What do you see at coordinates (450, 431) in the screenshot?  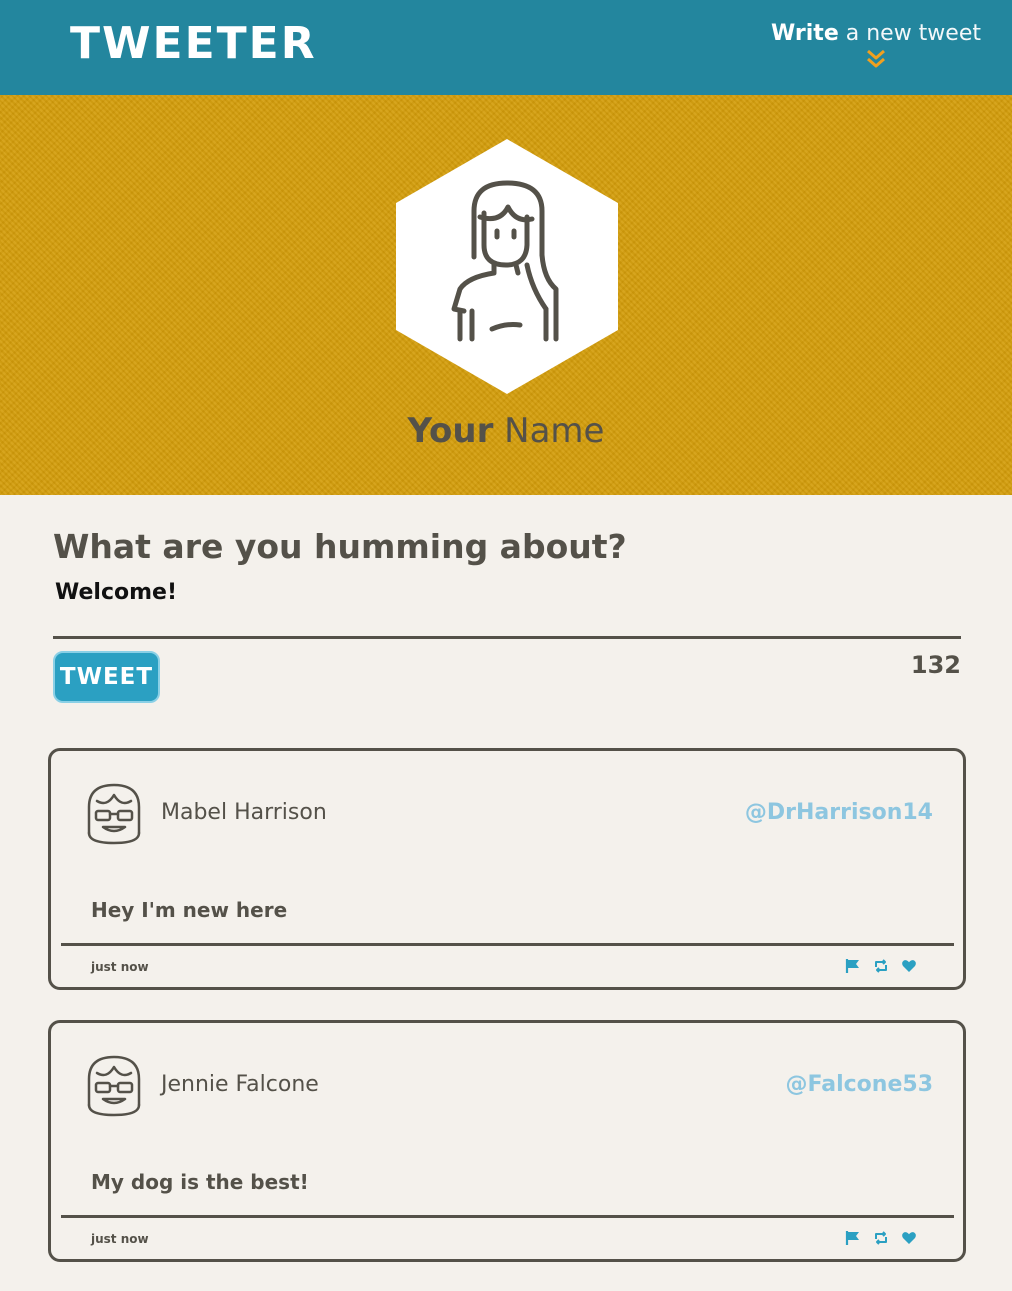 I see `profile-first-name: Your` at bounding box center [450, 431].